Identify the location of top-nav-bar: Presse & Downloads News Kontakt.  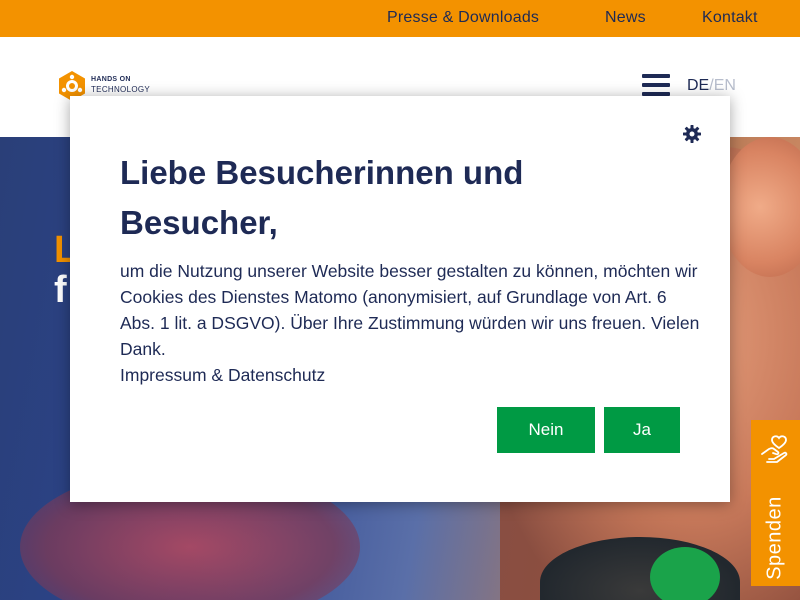
(400, 18).